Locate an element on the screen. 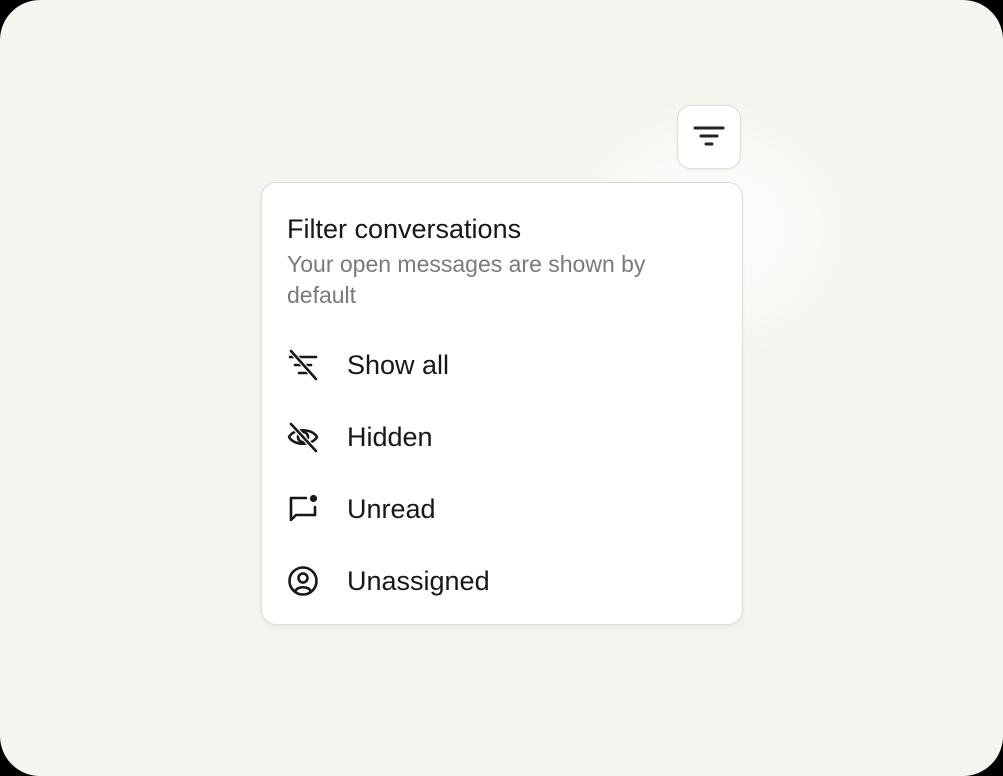 Image resolution: width=1003 pixels, height=776 pixels. menu-item-label: Unassigned is located at coordinates (418, 581).